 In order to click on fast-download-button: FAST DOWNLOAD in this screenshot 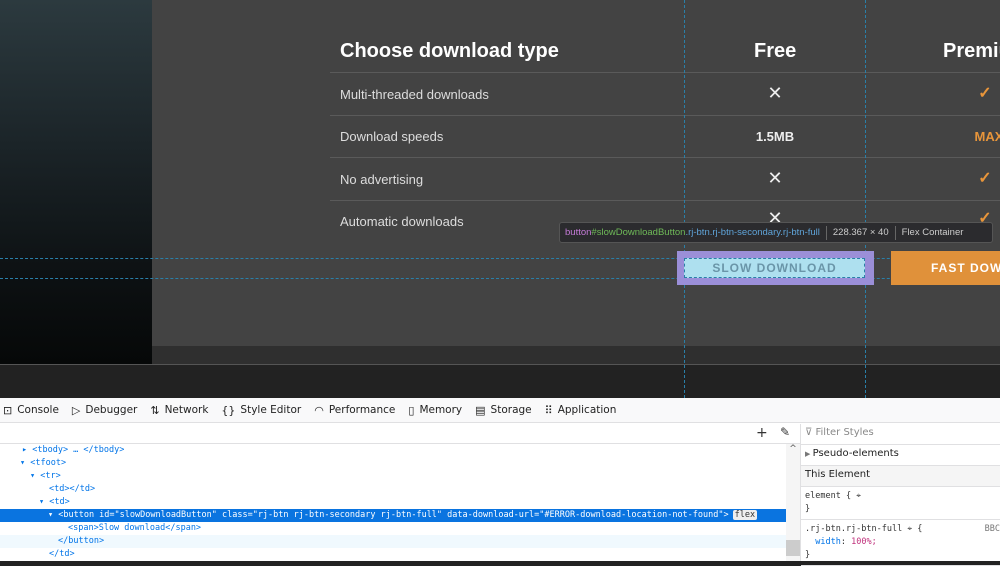, I will do `click(945, 268)`.